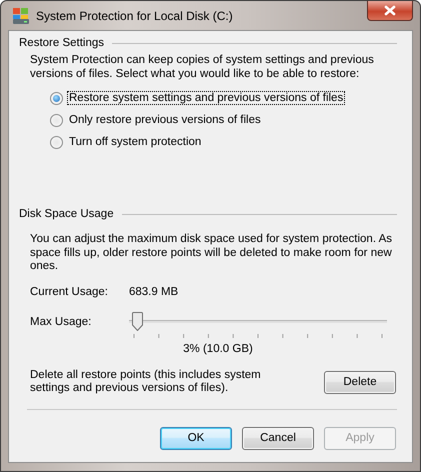 The height and width of the screenshot is (472, 421). Describe the element at coordinates (153, 292) in the screenshot. I see `field-value: 683.9 MB` at that location.